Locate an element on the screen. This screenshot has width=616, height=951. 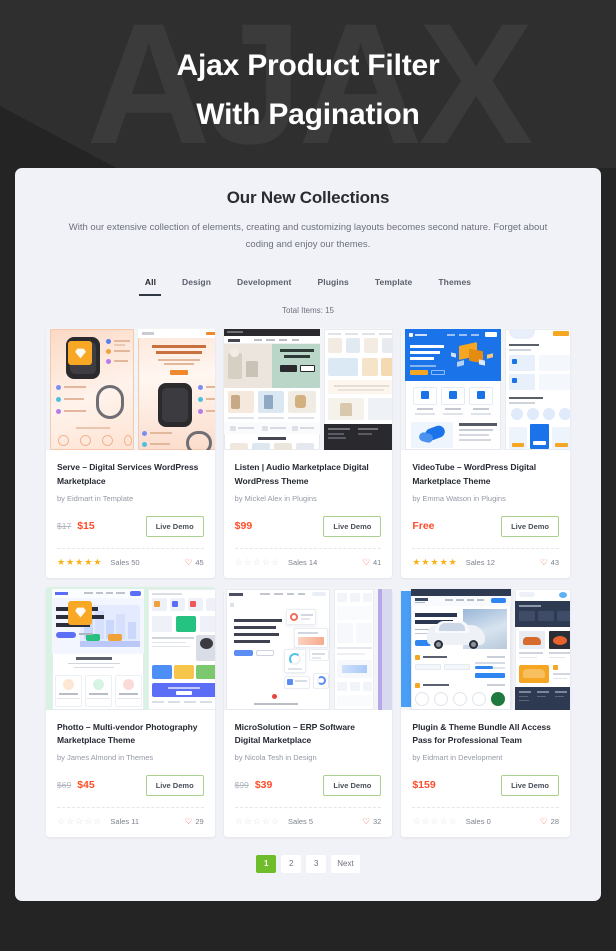
likes-group: ♡ 41 is located at coordinates (371, 562).